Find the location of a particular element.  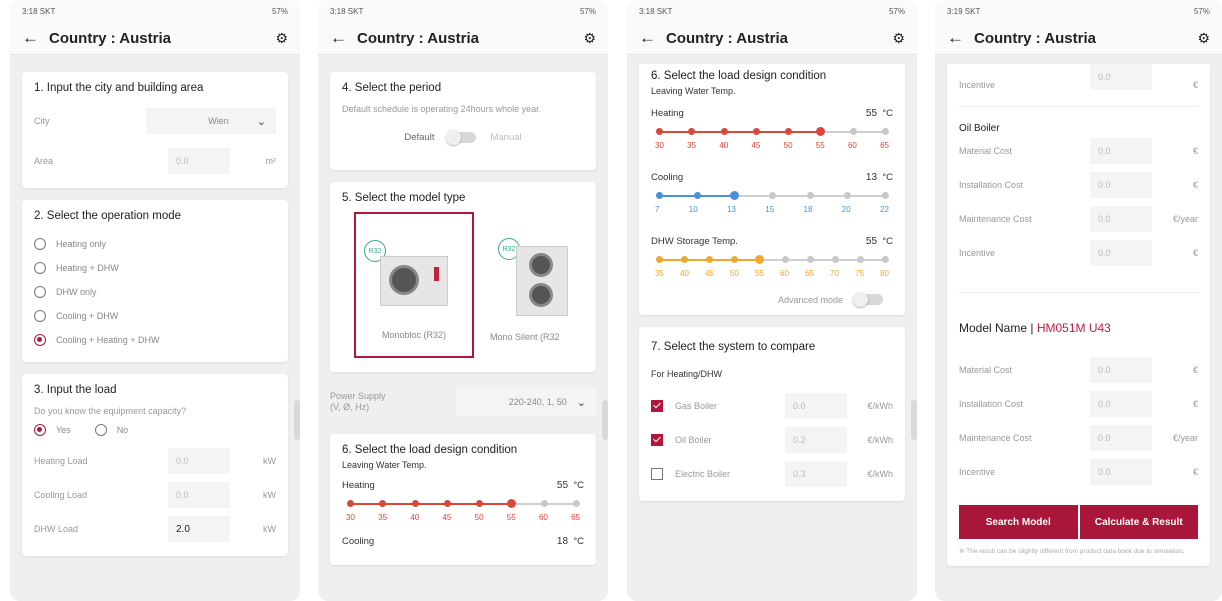

system-row: Gas Boiler 0.0 €/kWh is located at coordinates (772, 406).